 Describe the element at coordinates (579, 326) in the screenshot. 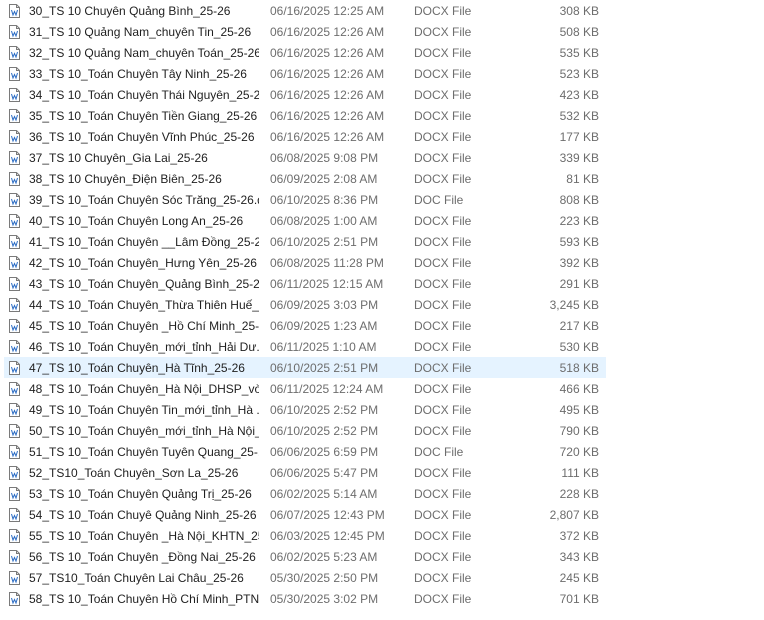

I see `file-size: 217 KB` at that location.